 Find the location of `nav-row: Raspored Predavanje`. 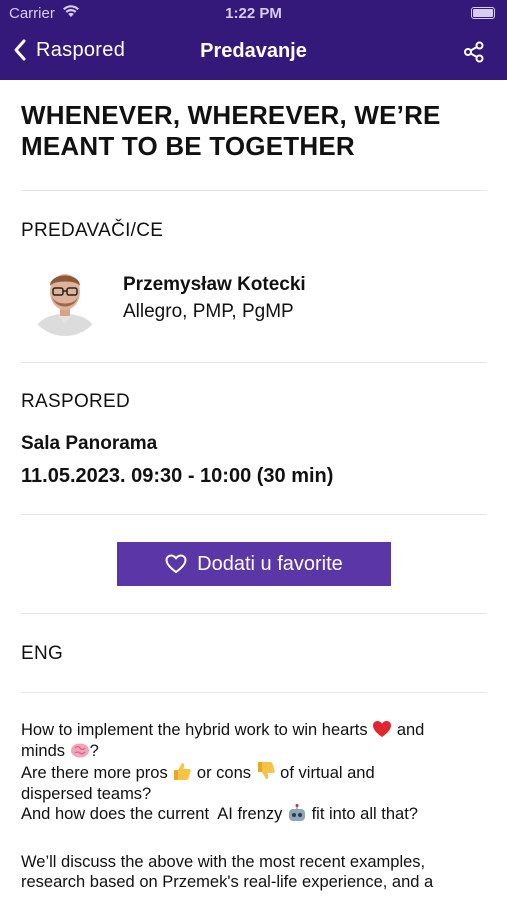

nav-row: Raspored Predavanje is located at coordinates (253, 53).